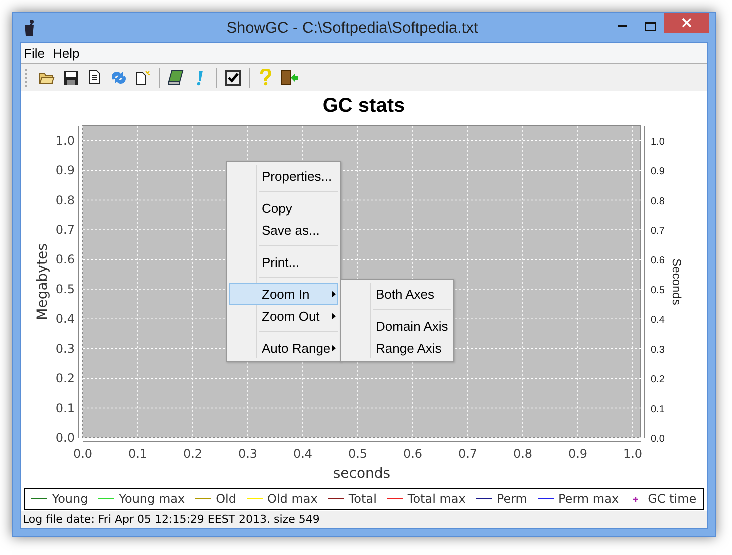 This screenshot has height=555, width=732. Describe the element at coordinates (65, 408) in the screenshot. I see `y-tick-label: 0.1` at that location.